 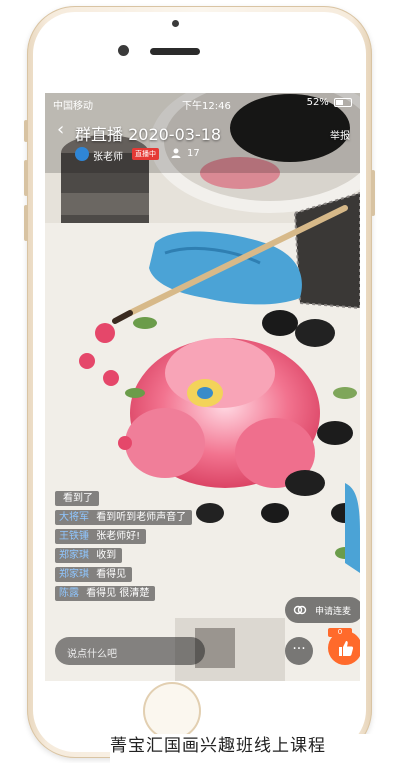 I want to click on apply-mic-button: 申请连麦, so click(x=322, y=610).